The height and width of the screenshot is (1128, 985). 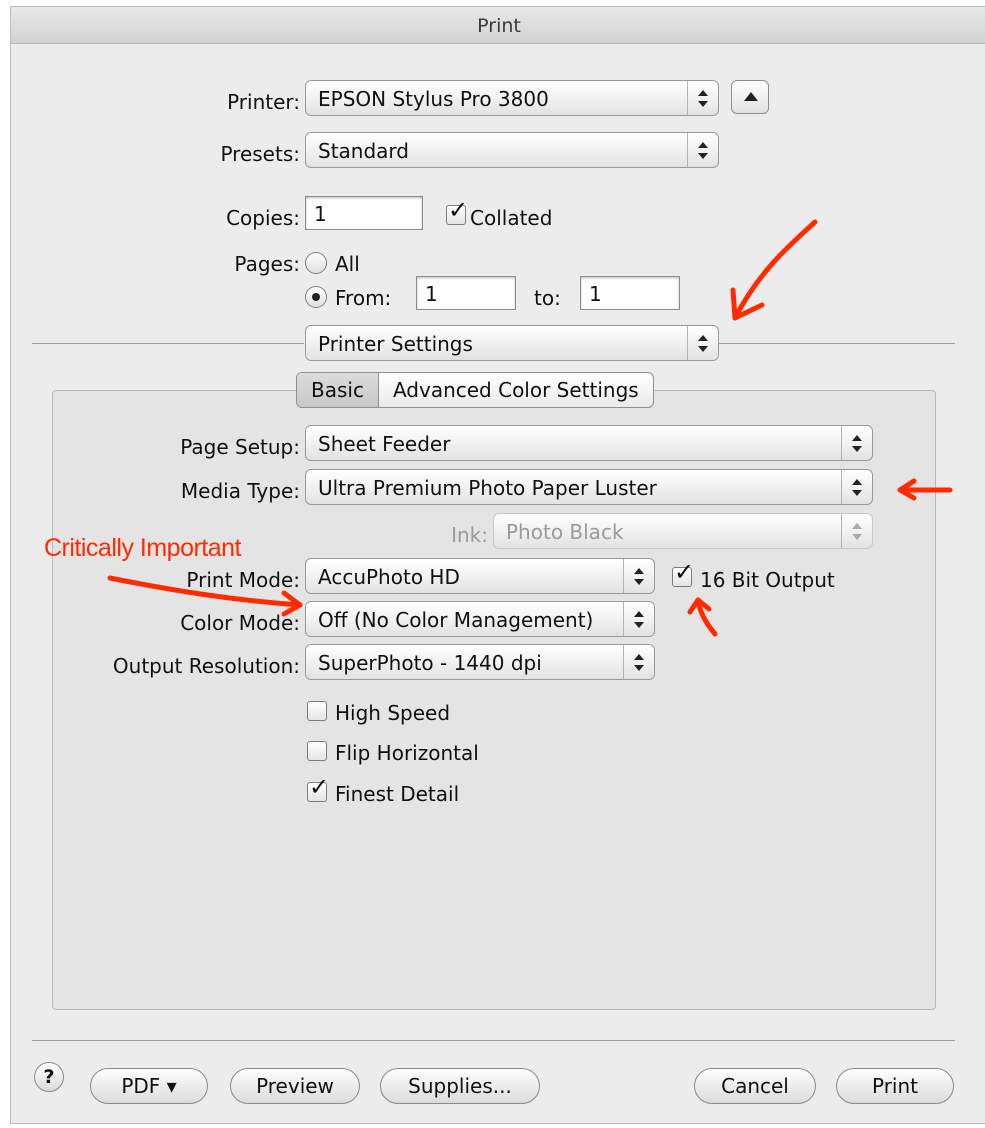 I want to click on arrow-to-section-popup-icon, so click(x=775, y=270).